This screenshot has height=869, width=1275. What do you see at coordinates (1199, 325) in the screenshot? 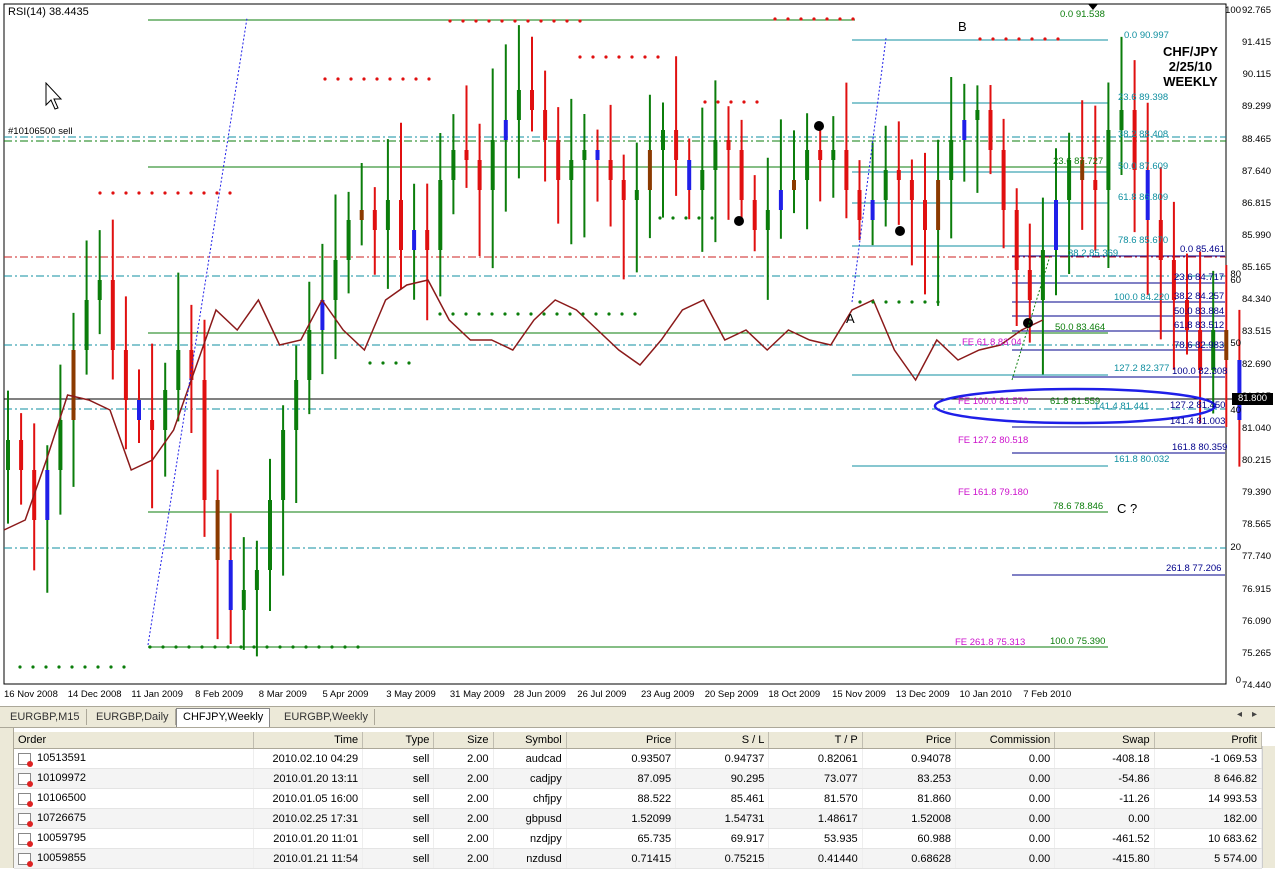
I see `fib-level-label: 61.8 83.512` at bounding box center [1199, 325].